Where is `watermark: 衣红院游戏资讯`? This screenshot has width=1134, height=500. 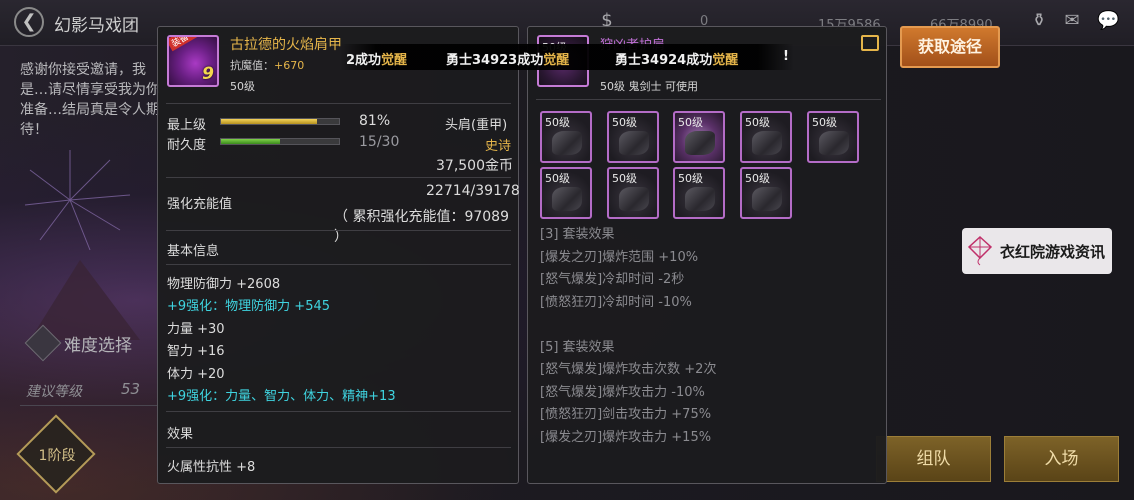
watermark: 衣红院游戏资讯 is located at coordinates (1037, 251).